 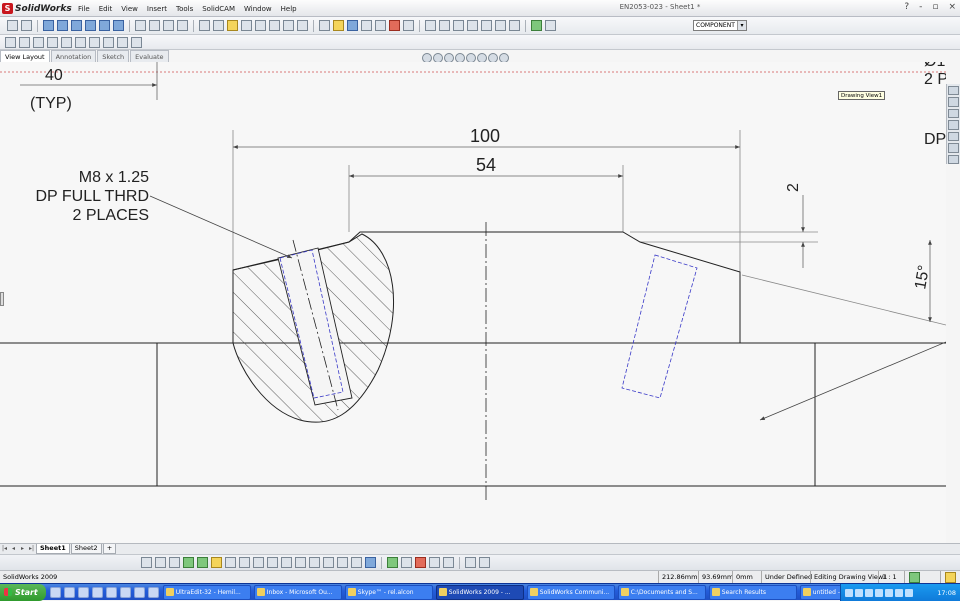 I want to click on alternate-position-icon, so click(x=108, y=42).